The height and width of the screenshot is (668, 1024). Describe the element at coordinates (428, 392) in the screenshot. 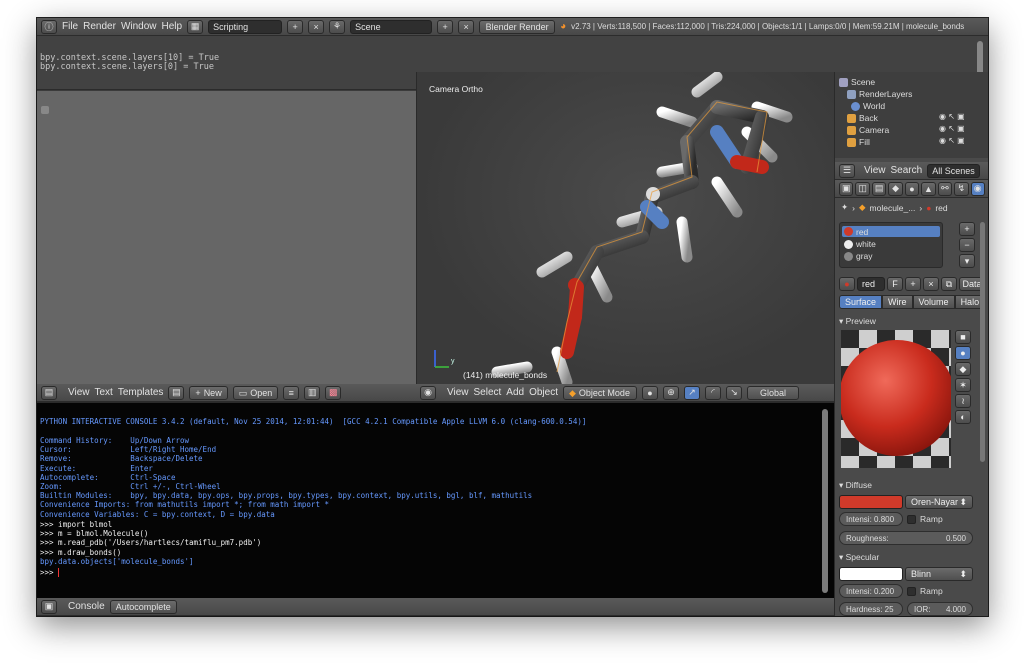

I see `viewport-type-icon: ◉` at that location.